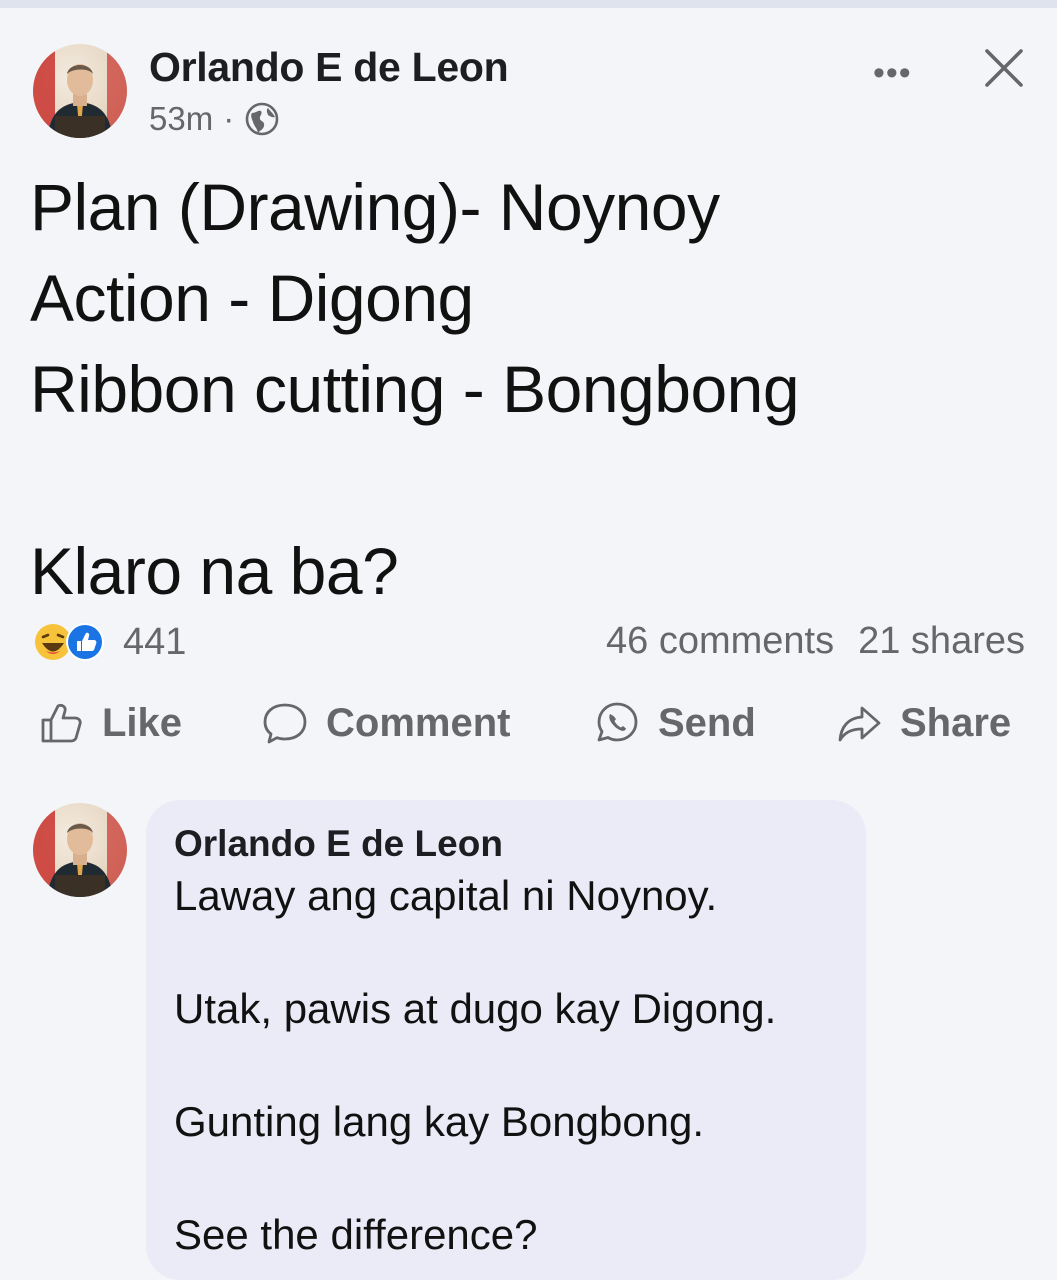 Image resolution: width=1057 pixels, height=1280 pixels. What do you see at coordinates (214, 119) in the screenshot?
I see `post-meta: 53m ·` at bounding box center [214, 119].